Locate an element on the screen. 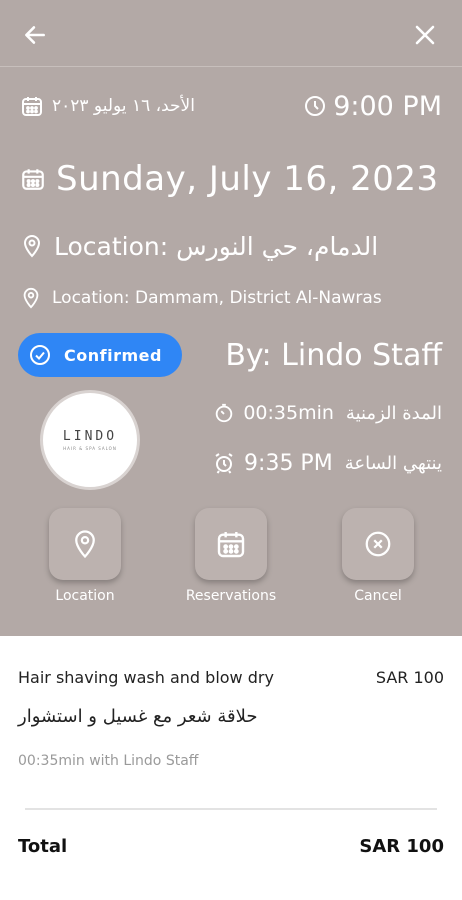 The width and height of the screenshot is (462, 900). cancel-action-button: Cancel is located at coordinates (378, 556).